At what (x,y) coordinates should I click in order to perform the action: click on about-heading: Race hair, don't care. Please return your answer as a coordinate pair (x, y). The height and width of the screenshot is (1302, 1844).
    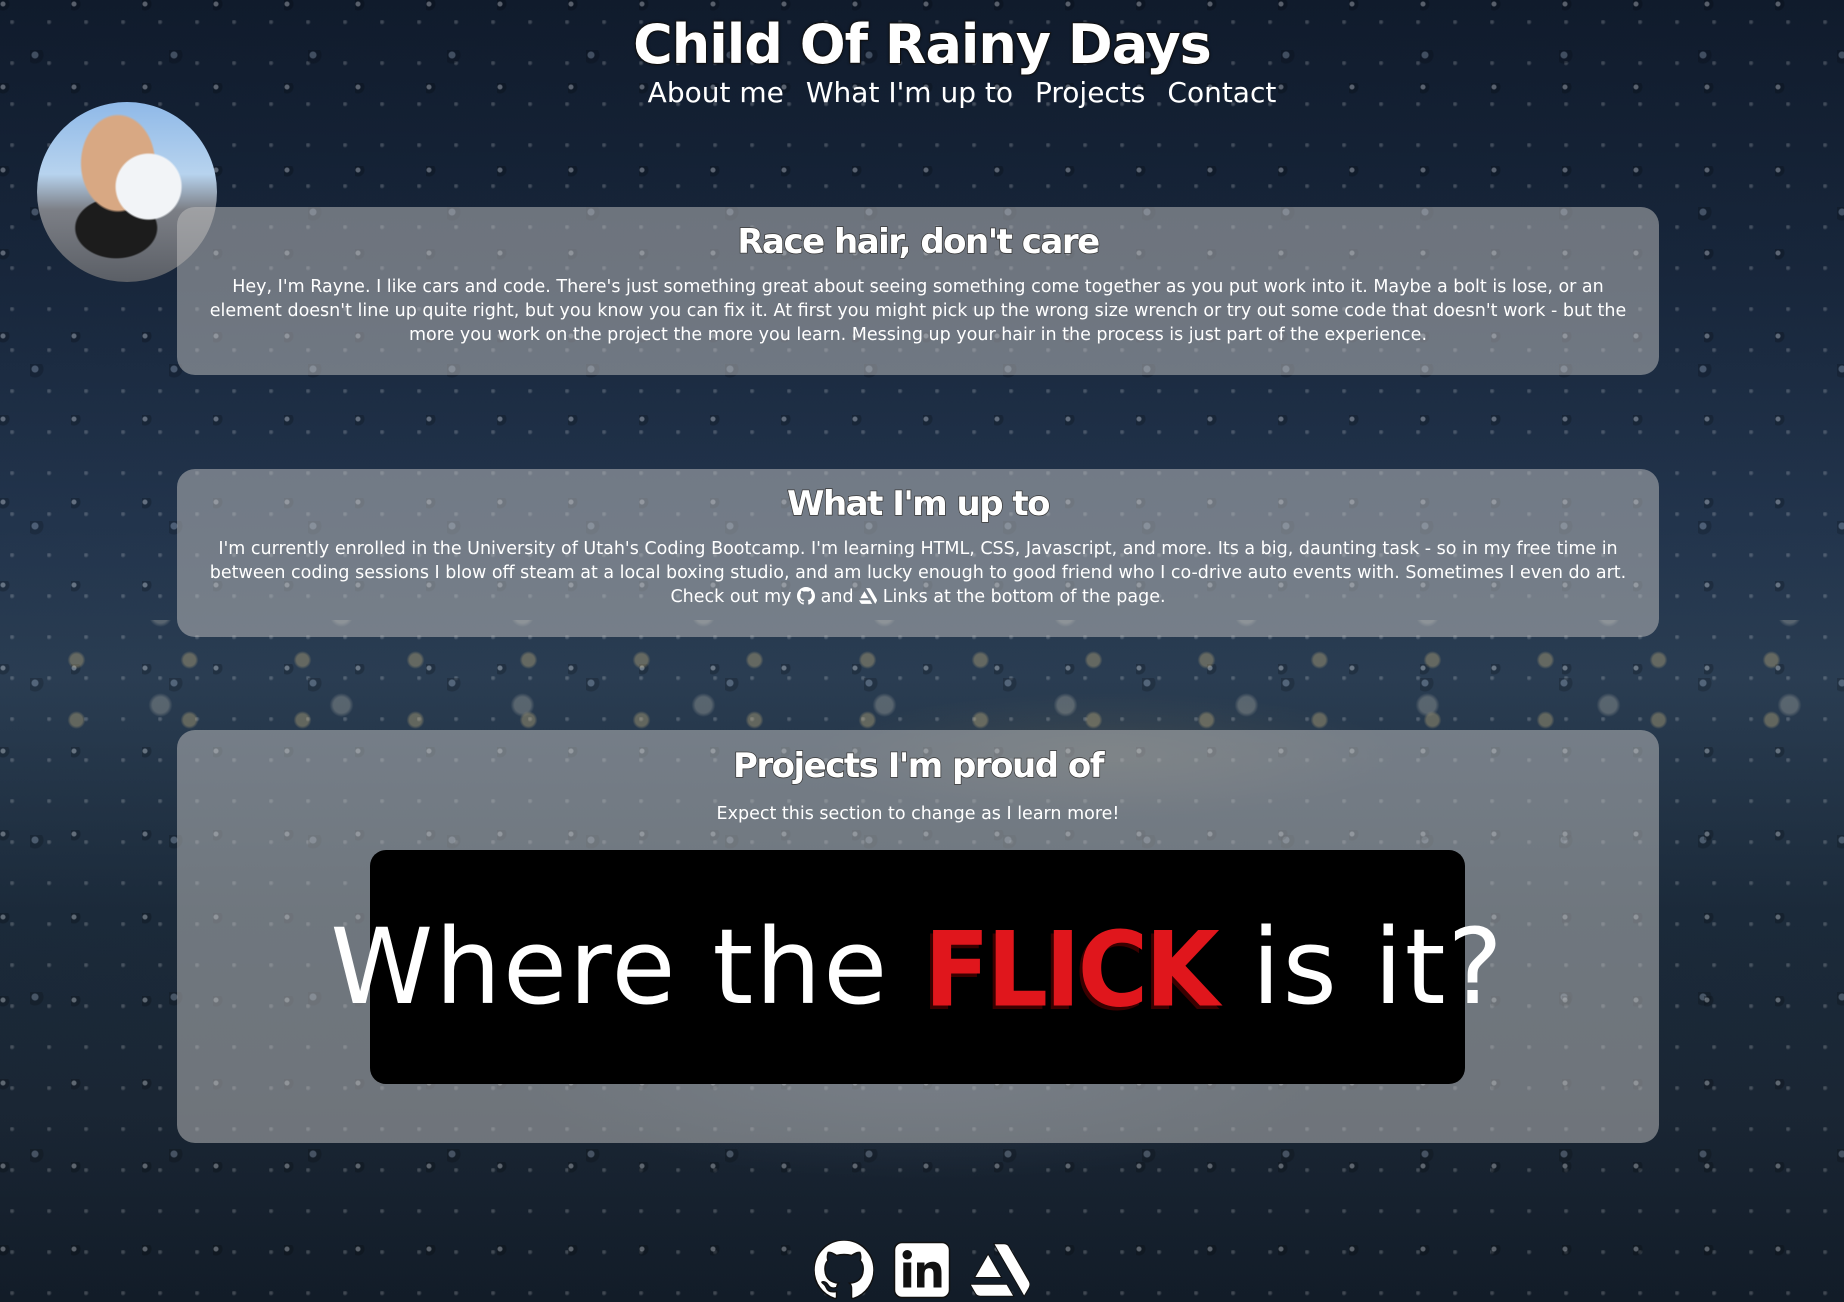
    Looking at the image, I should click on (919, 242).